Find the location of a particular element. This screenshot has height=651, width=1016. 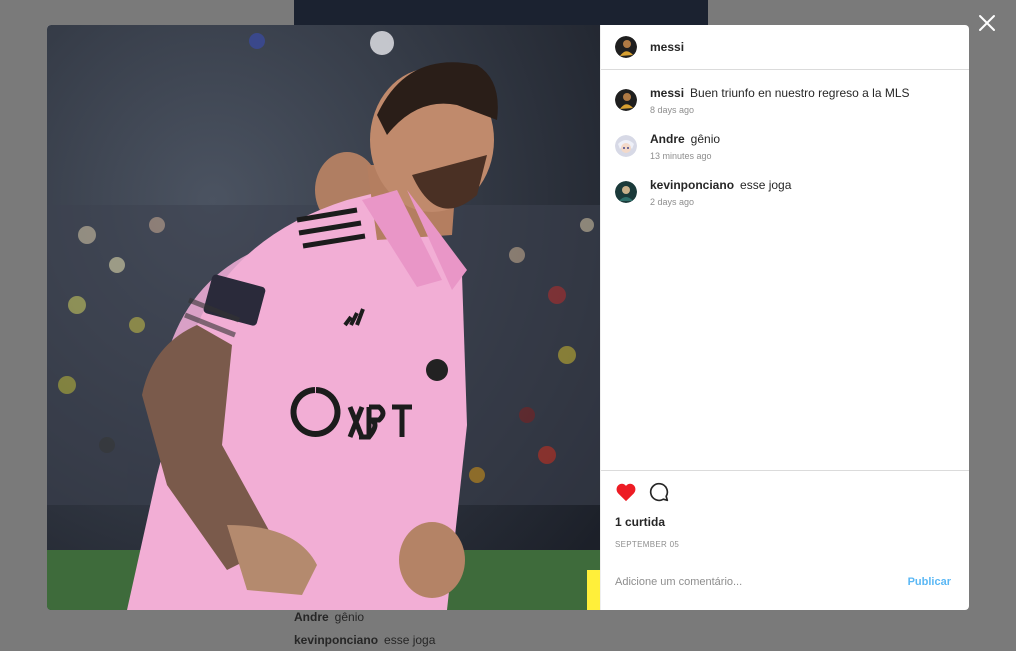

comment-timestamp: 8 days ago is located at coordinates (672, 110).